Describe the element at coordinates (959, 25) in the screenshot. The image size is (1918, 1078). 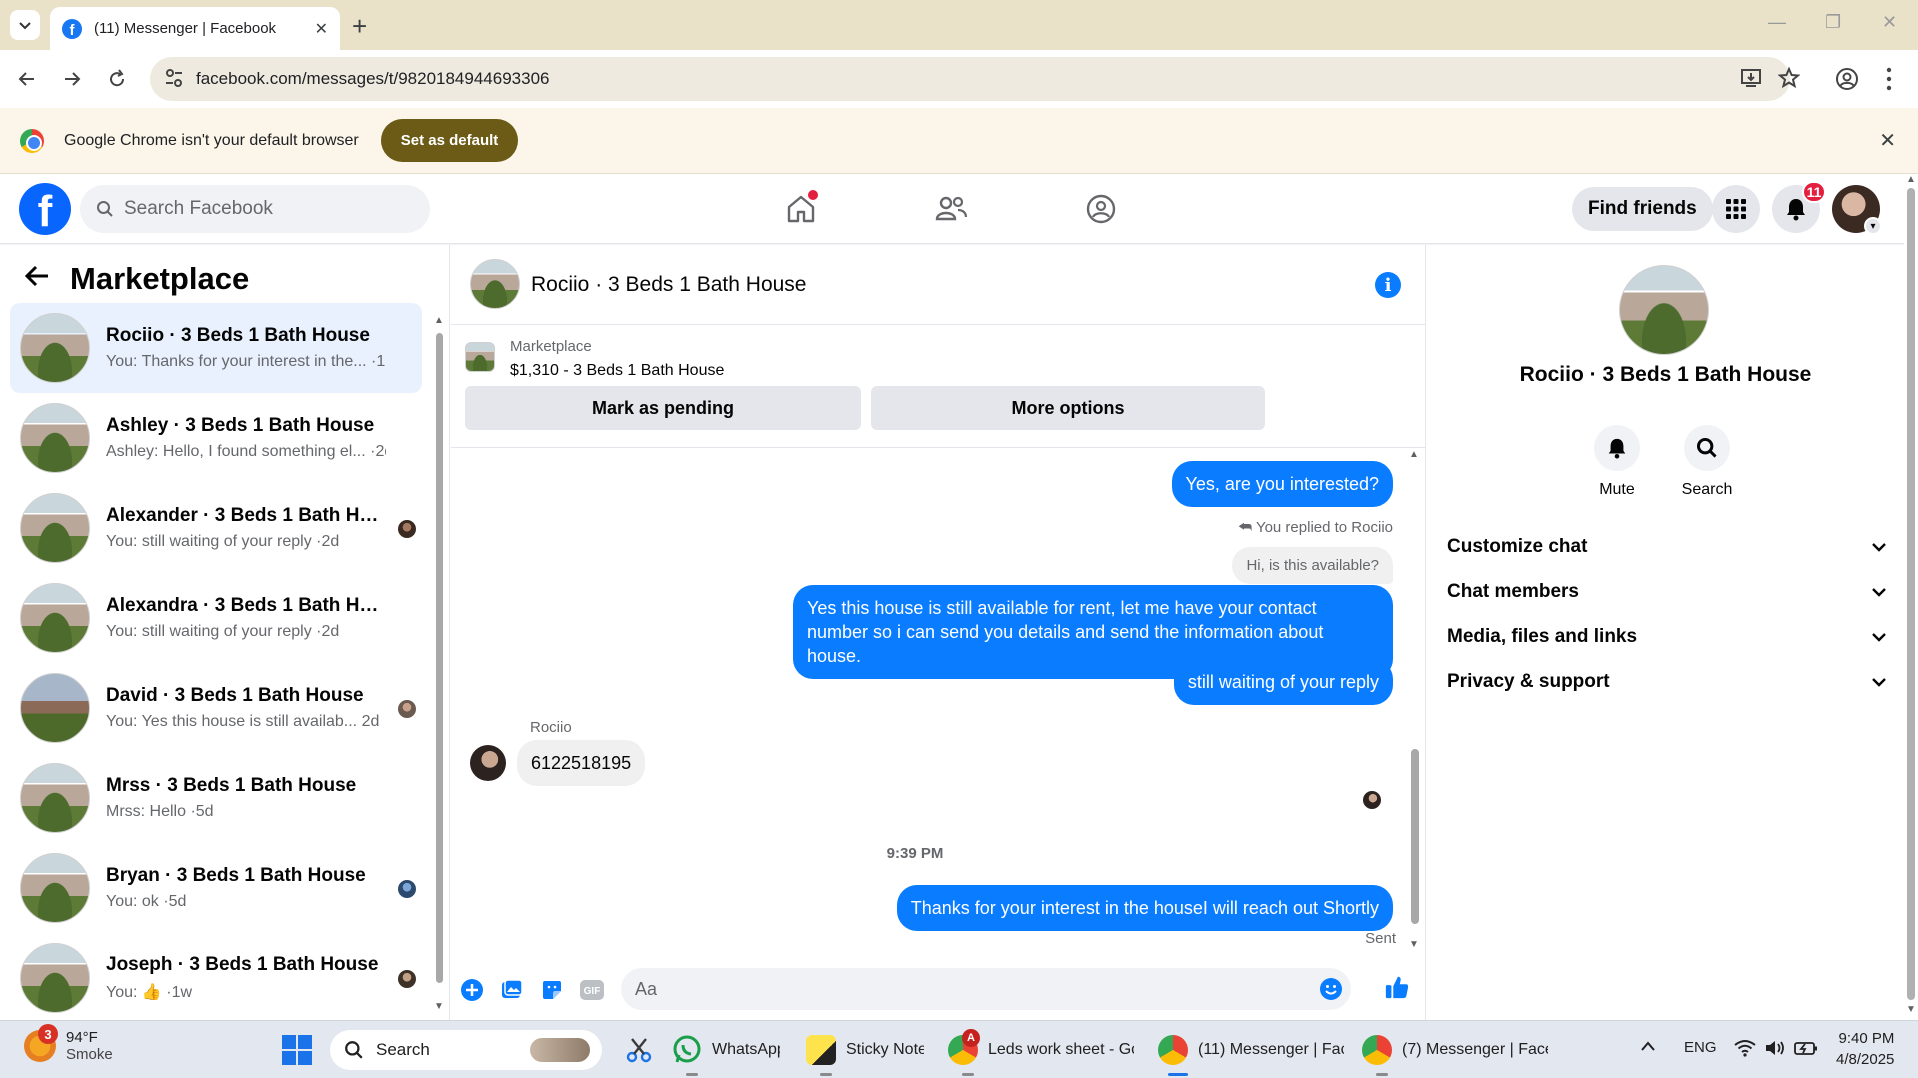
I see `browser-tab-strip: f (11) Messenger | Facebook ✕ + — ❐ ✕` at that location.